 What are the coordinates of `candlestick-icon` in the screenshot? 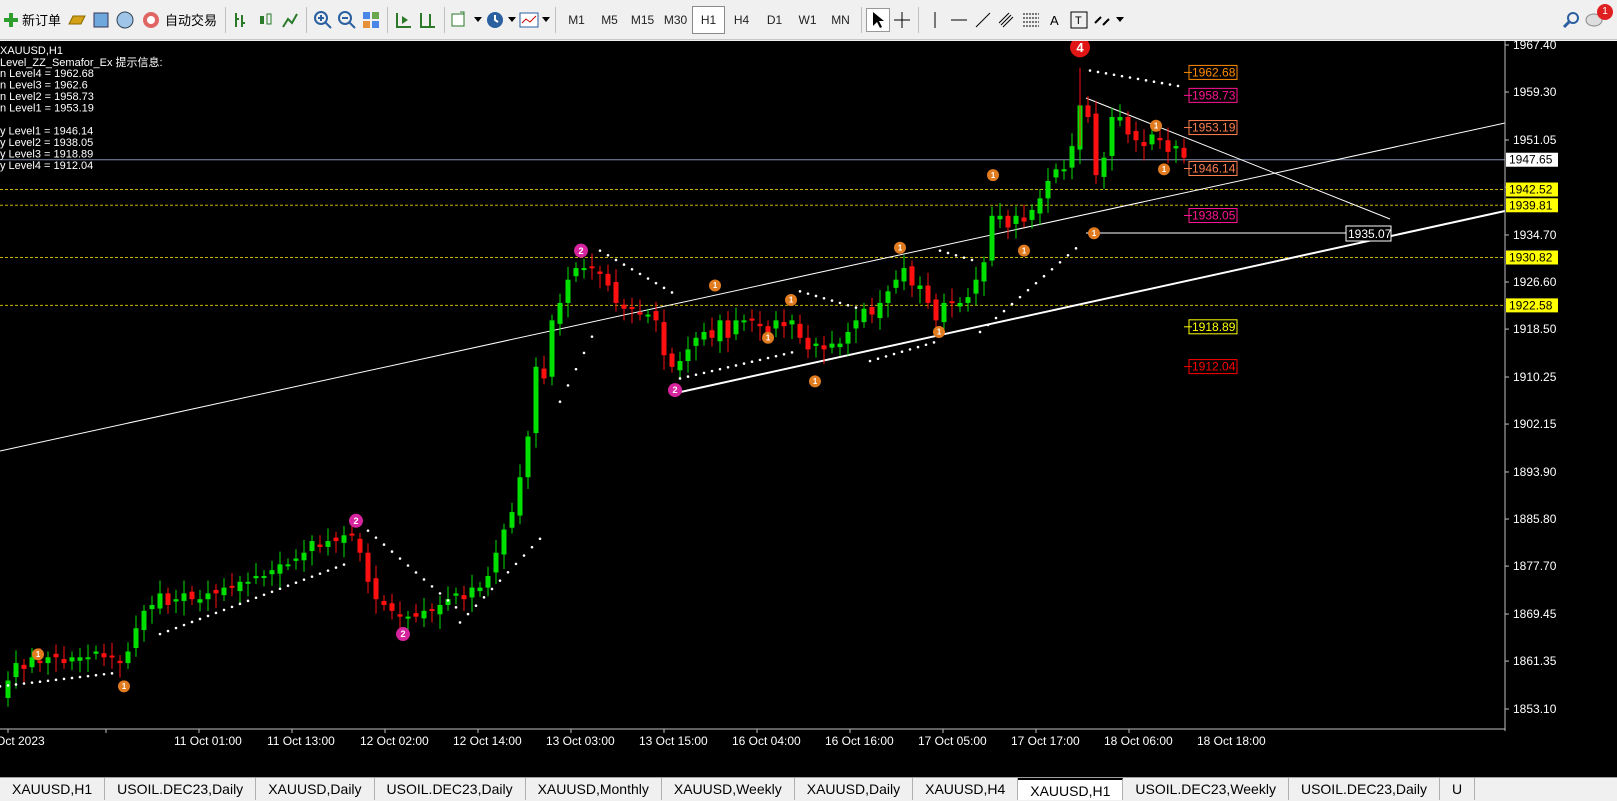 It's located at (266, 20).